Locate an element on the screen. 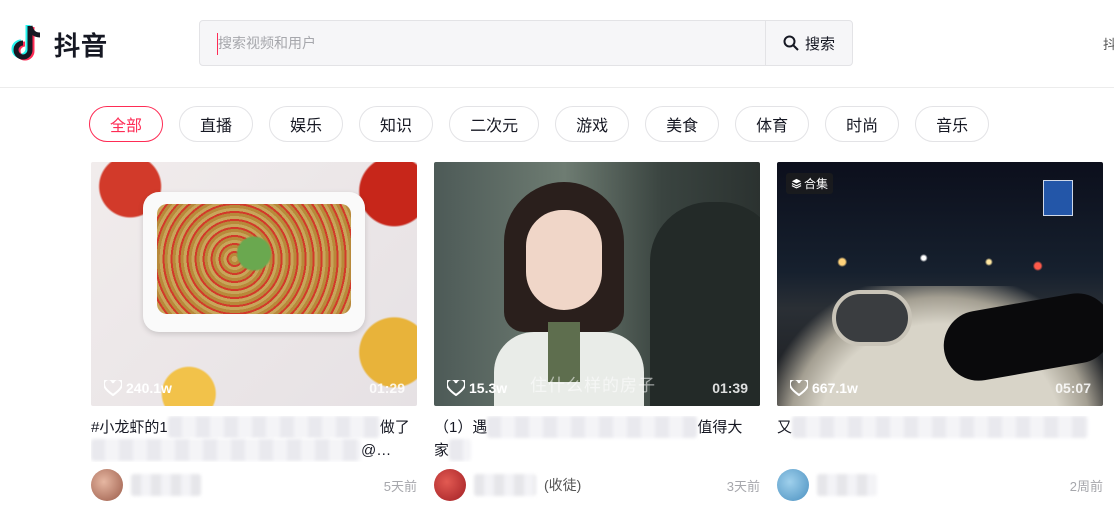 The width and height of the screenshot is (1114, 532). tab-music: 音乐 is located at coordinates (952, 124).